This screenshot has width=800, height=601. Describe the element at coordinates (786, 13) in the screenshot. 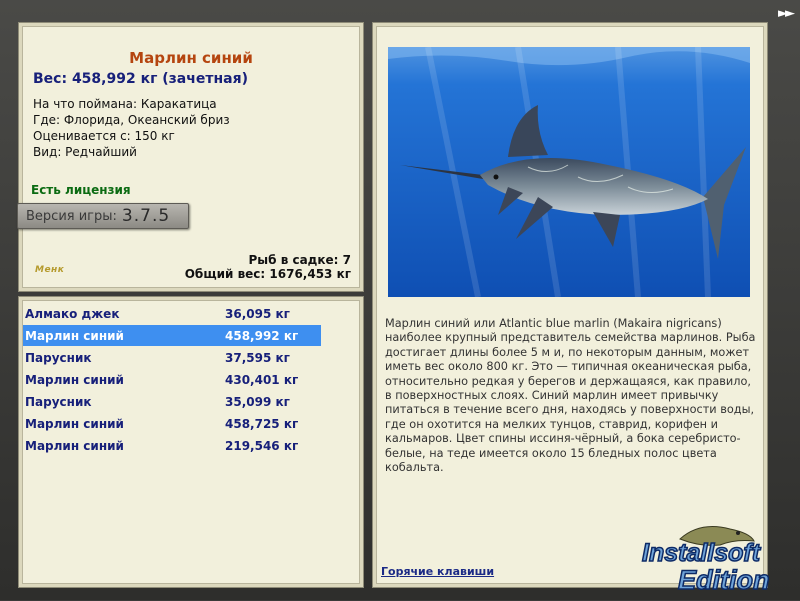

I see `next-page-icon: ►►` at that location.